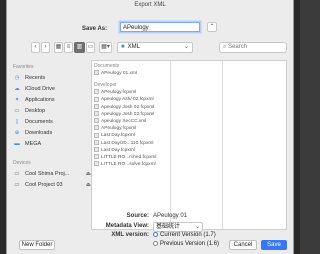  I want to click on save-as-input: APeulogy, so click(160, 27).